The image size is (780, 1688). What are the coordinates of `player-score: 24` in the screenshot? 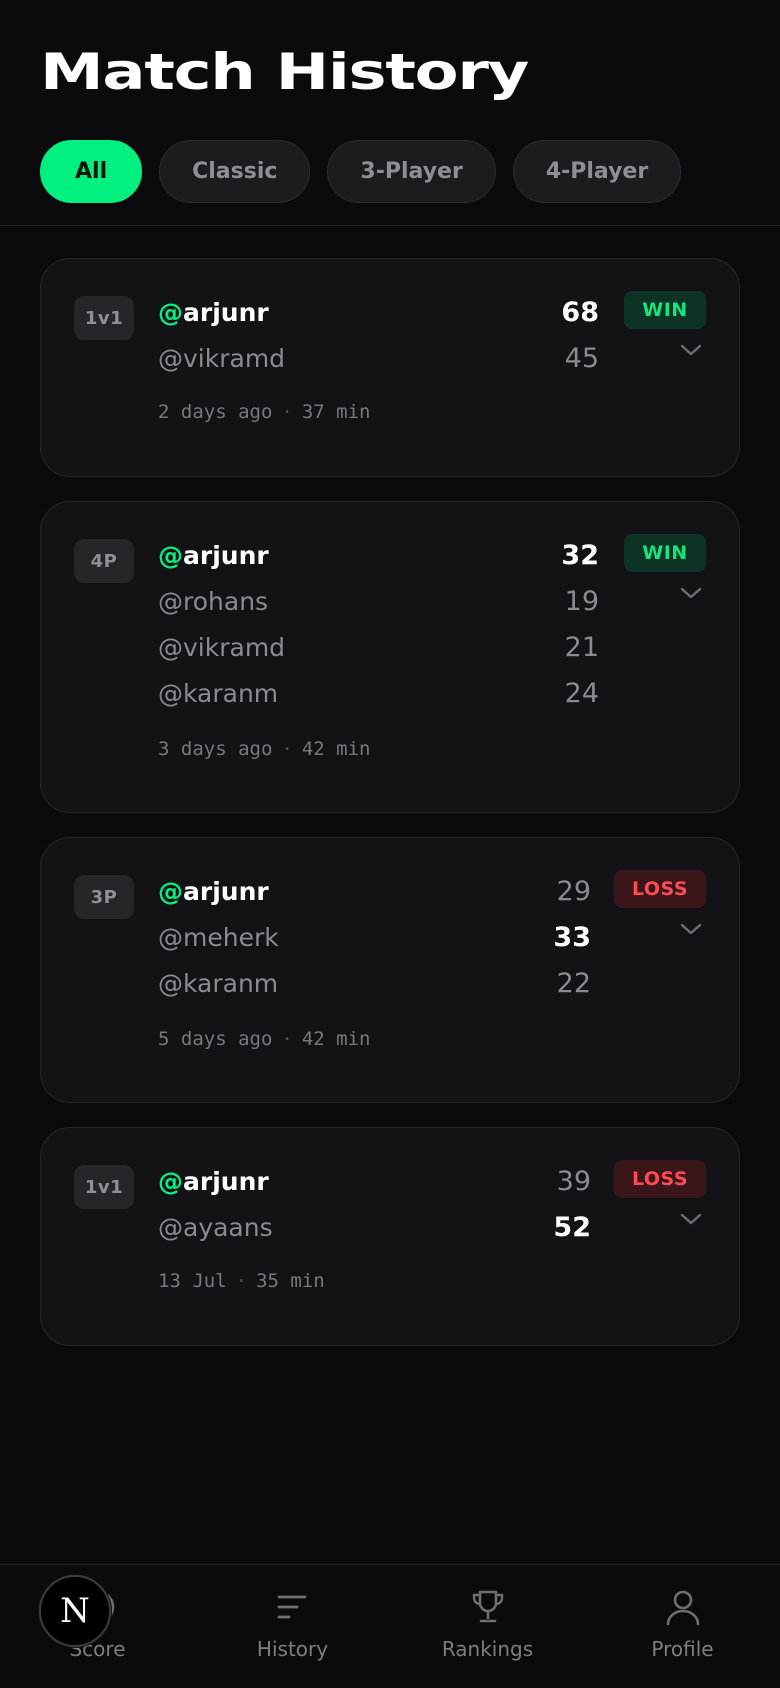 It's located at (581, 693).